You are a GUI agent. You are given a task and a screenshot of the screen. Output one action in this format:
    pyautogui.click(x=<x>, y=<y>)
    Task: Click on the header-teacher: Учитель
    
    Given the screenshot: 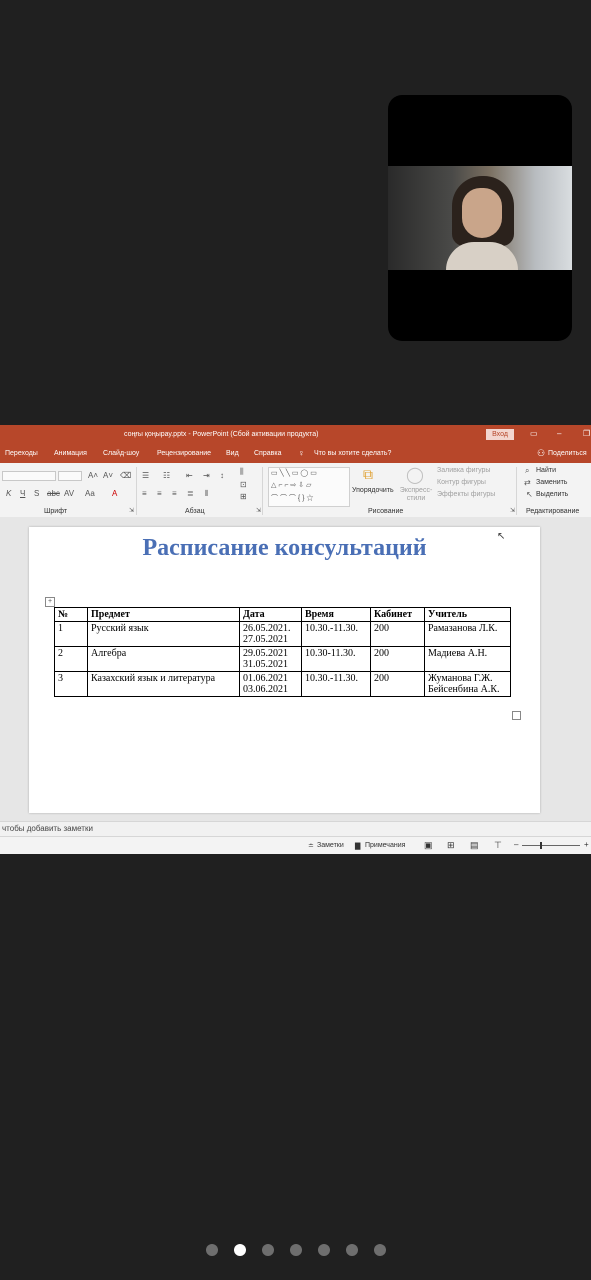 What is the action you would take?
    pyautogui.click(x=467, y=614)
    